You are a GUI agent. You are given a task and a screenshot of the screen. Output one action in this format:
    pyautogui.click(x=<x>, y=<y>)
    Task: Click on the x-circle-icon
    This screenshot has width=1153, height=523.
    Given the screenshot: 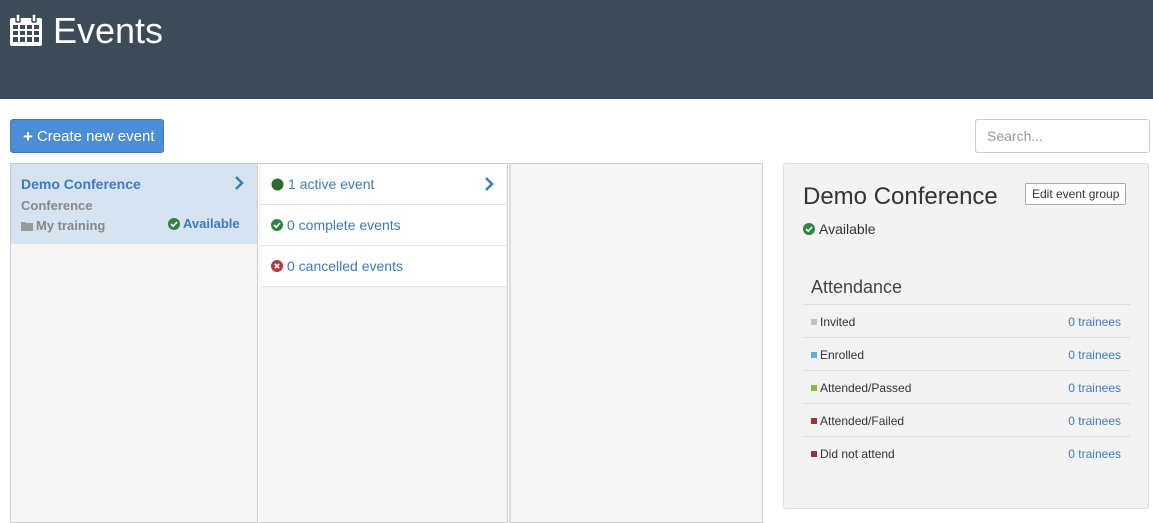 What is the action you would take?
    pyautogui.click(x=277, y=266)
    